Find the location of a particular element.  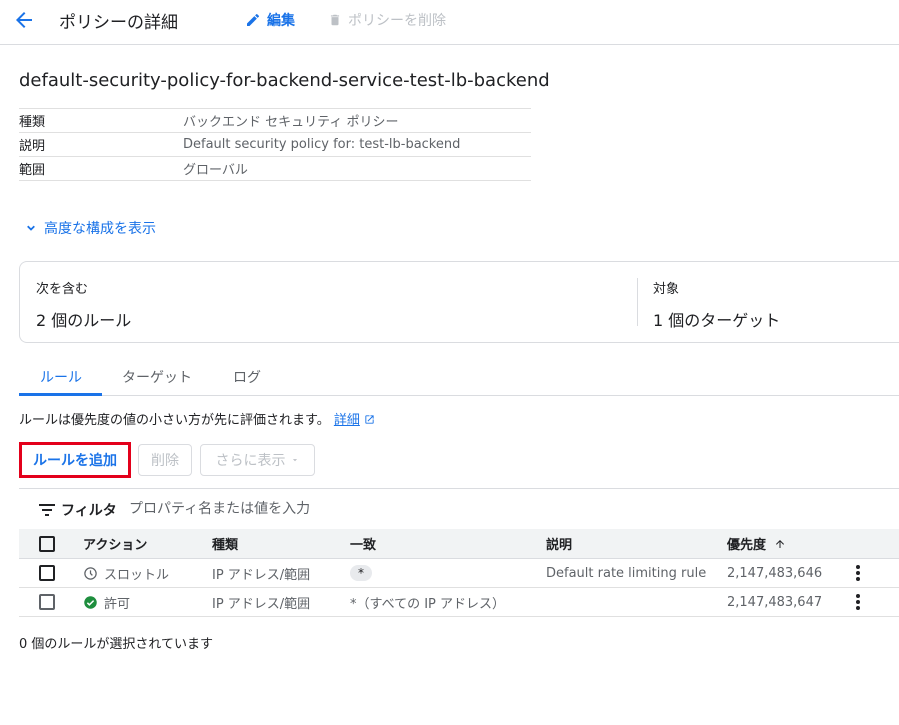

summary-divider is located at coordinates (637, 302).